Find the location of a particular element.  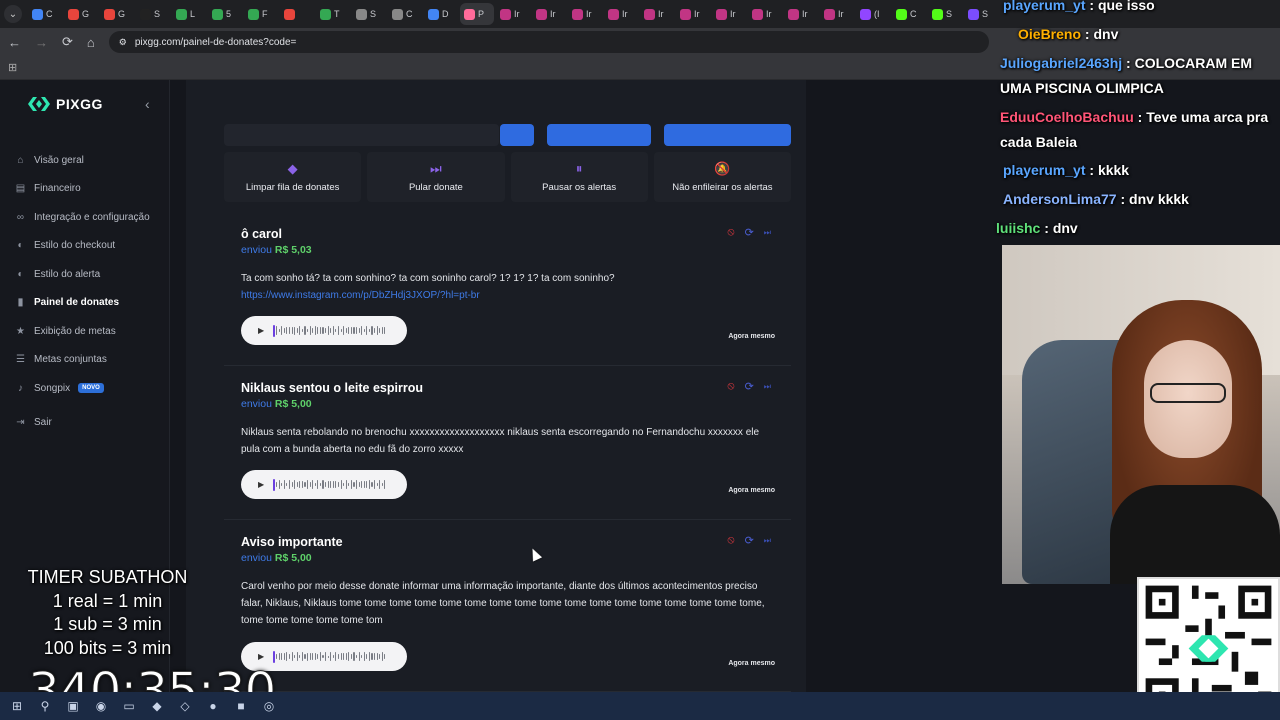

donate-timestamp: Agora mesmo is located at coordinates (751, 663).